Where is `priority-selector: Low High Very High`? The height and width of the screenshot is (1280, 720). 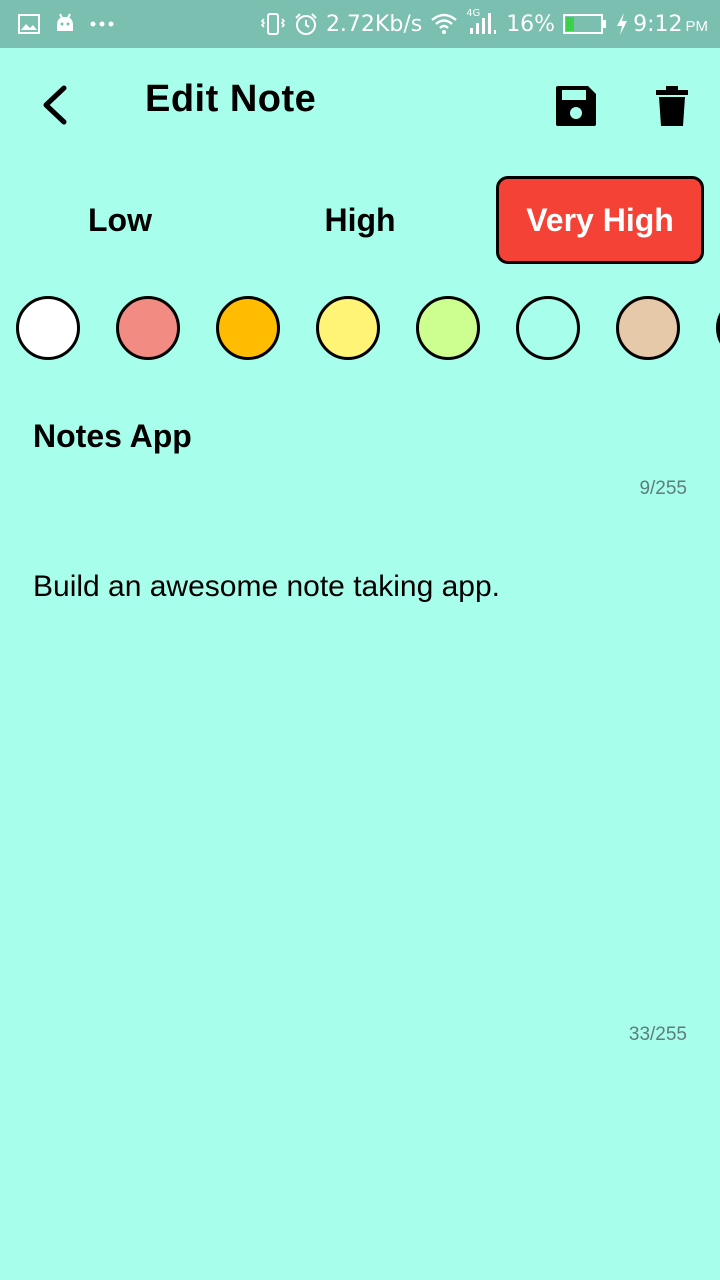 priority-selector: Low High Very High is located at coordinates (360, 220).